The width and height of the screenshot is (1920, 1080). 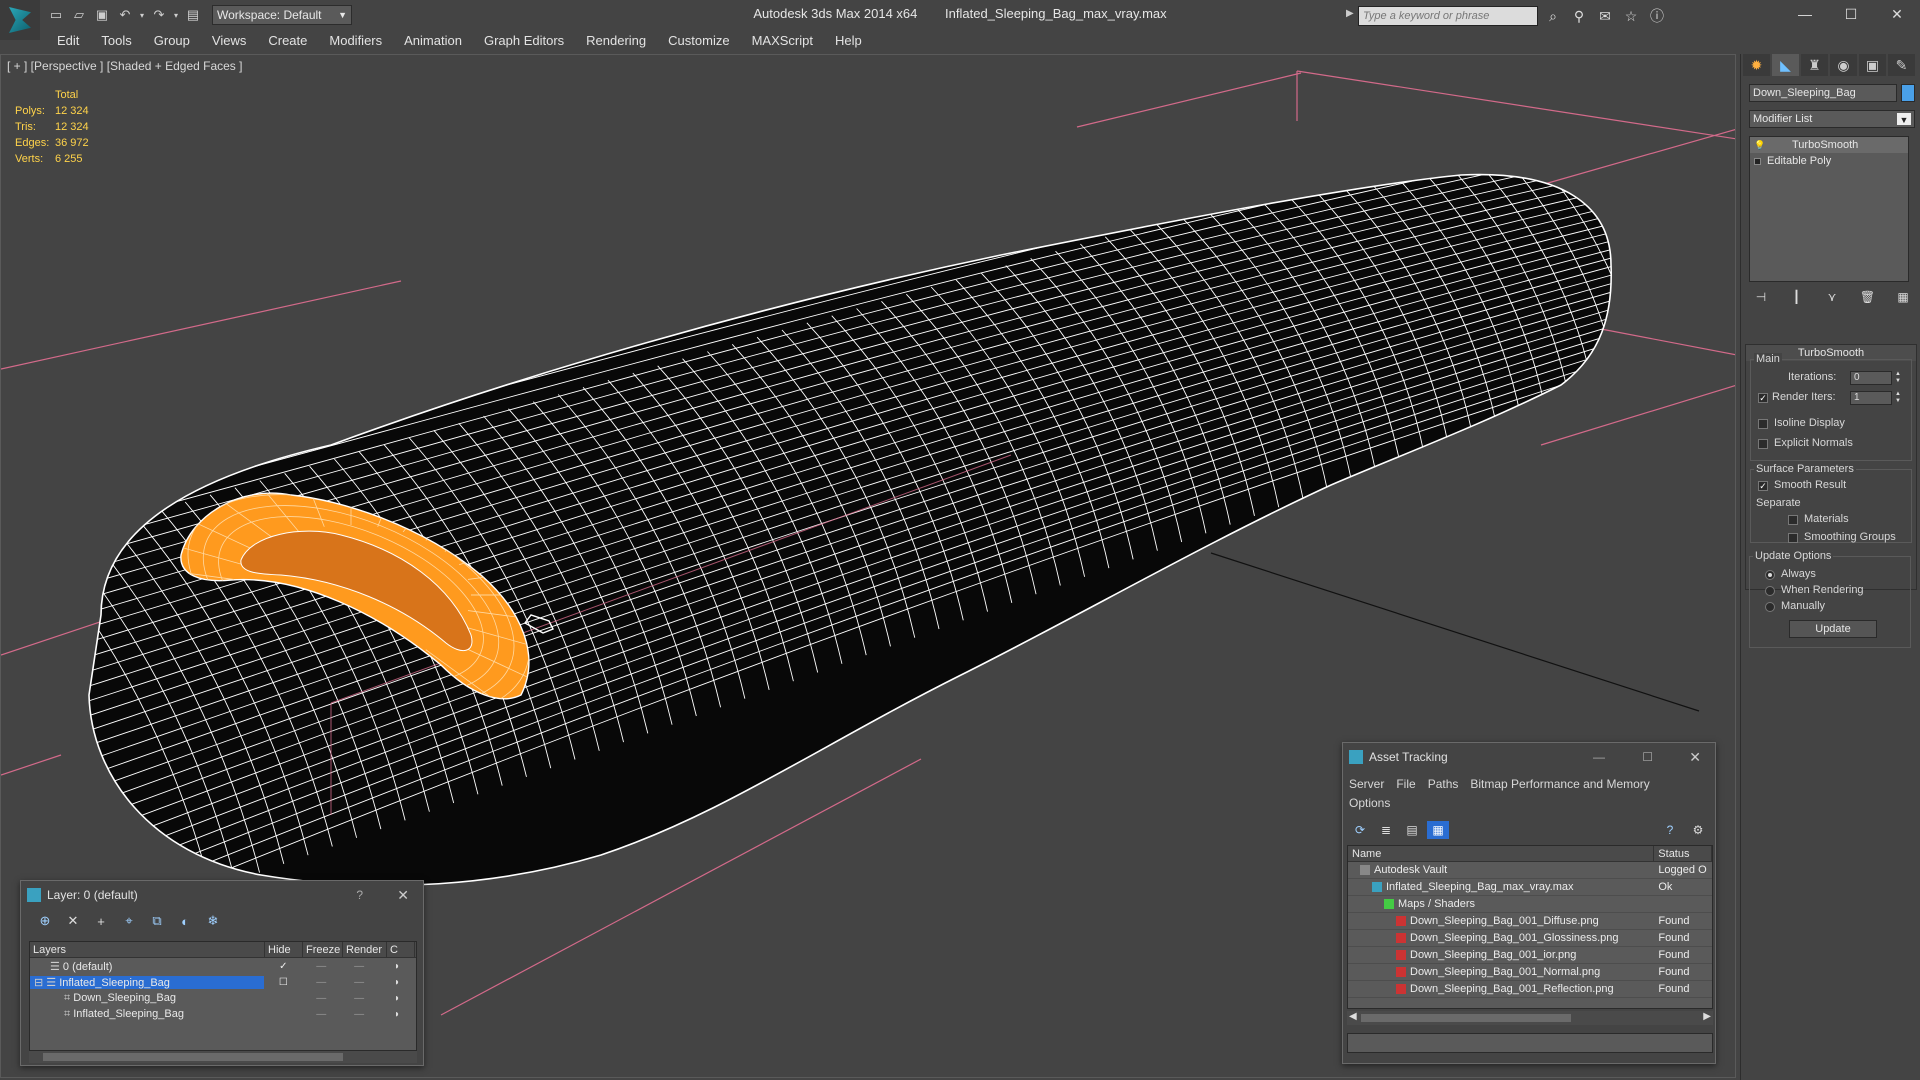 What do you see at coordinates (1763, 486) in the screenshot?
I see `smooth-result-checkbox: ✓` at bounding box center [1763, 486].